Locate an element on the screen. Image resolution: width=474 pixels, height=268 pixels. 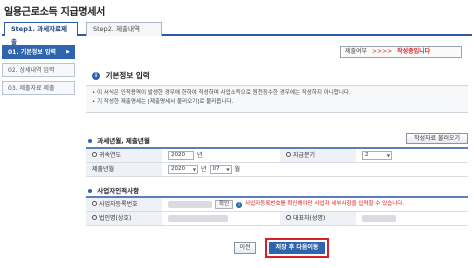
info-icon: i is located at coordinates (96, 76).